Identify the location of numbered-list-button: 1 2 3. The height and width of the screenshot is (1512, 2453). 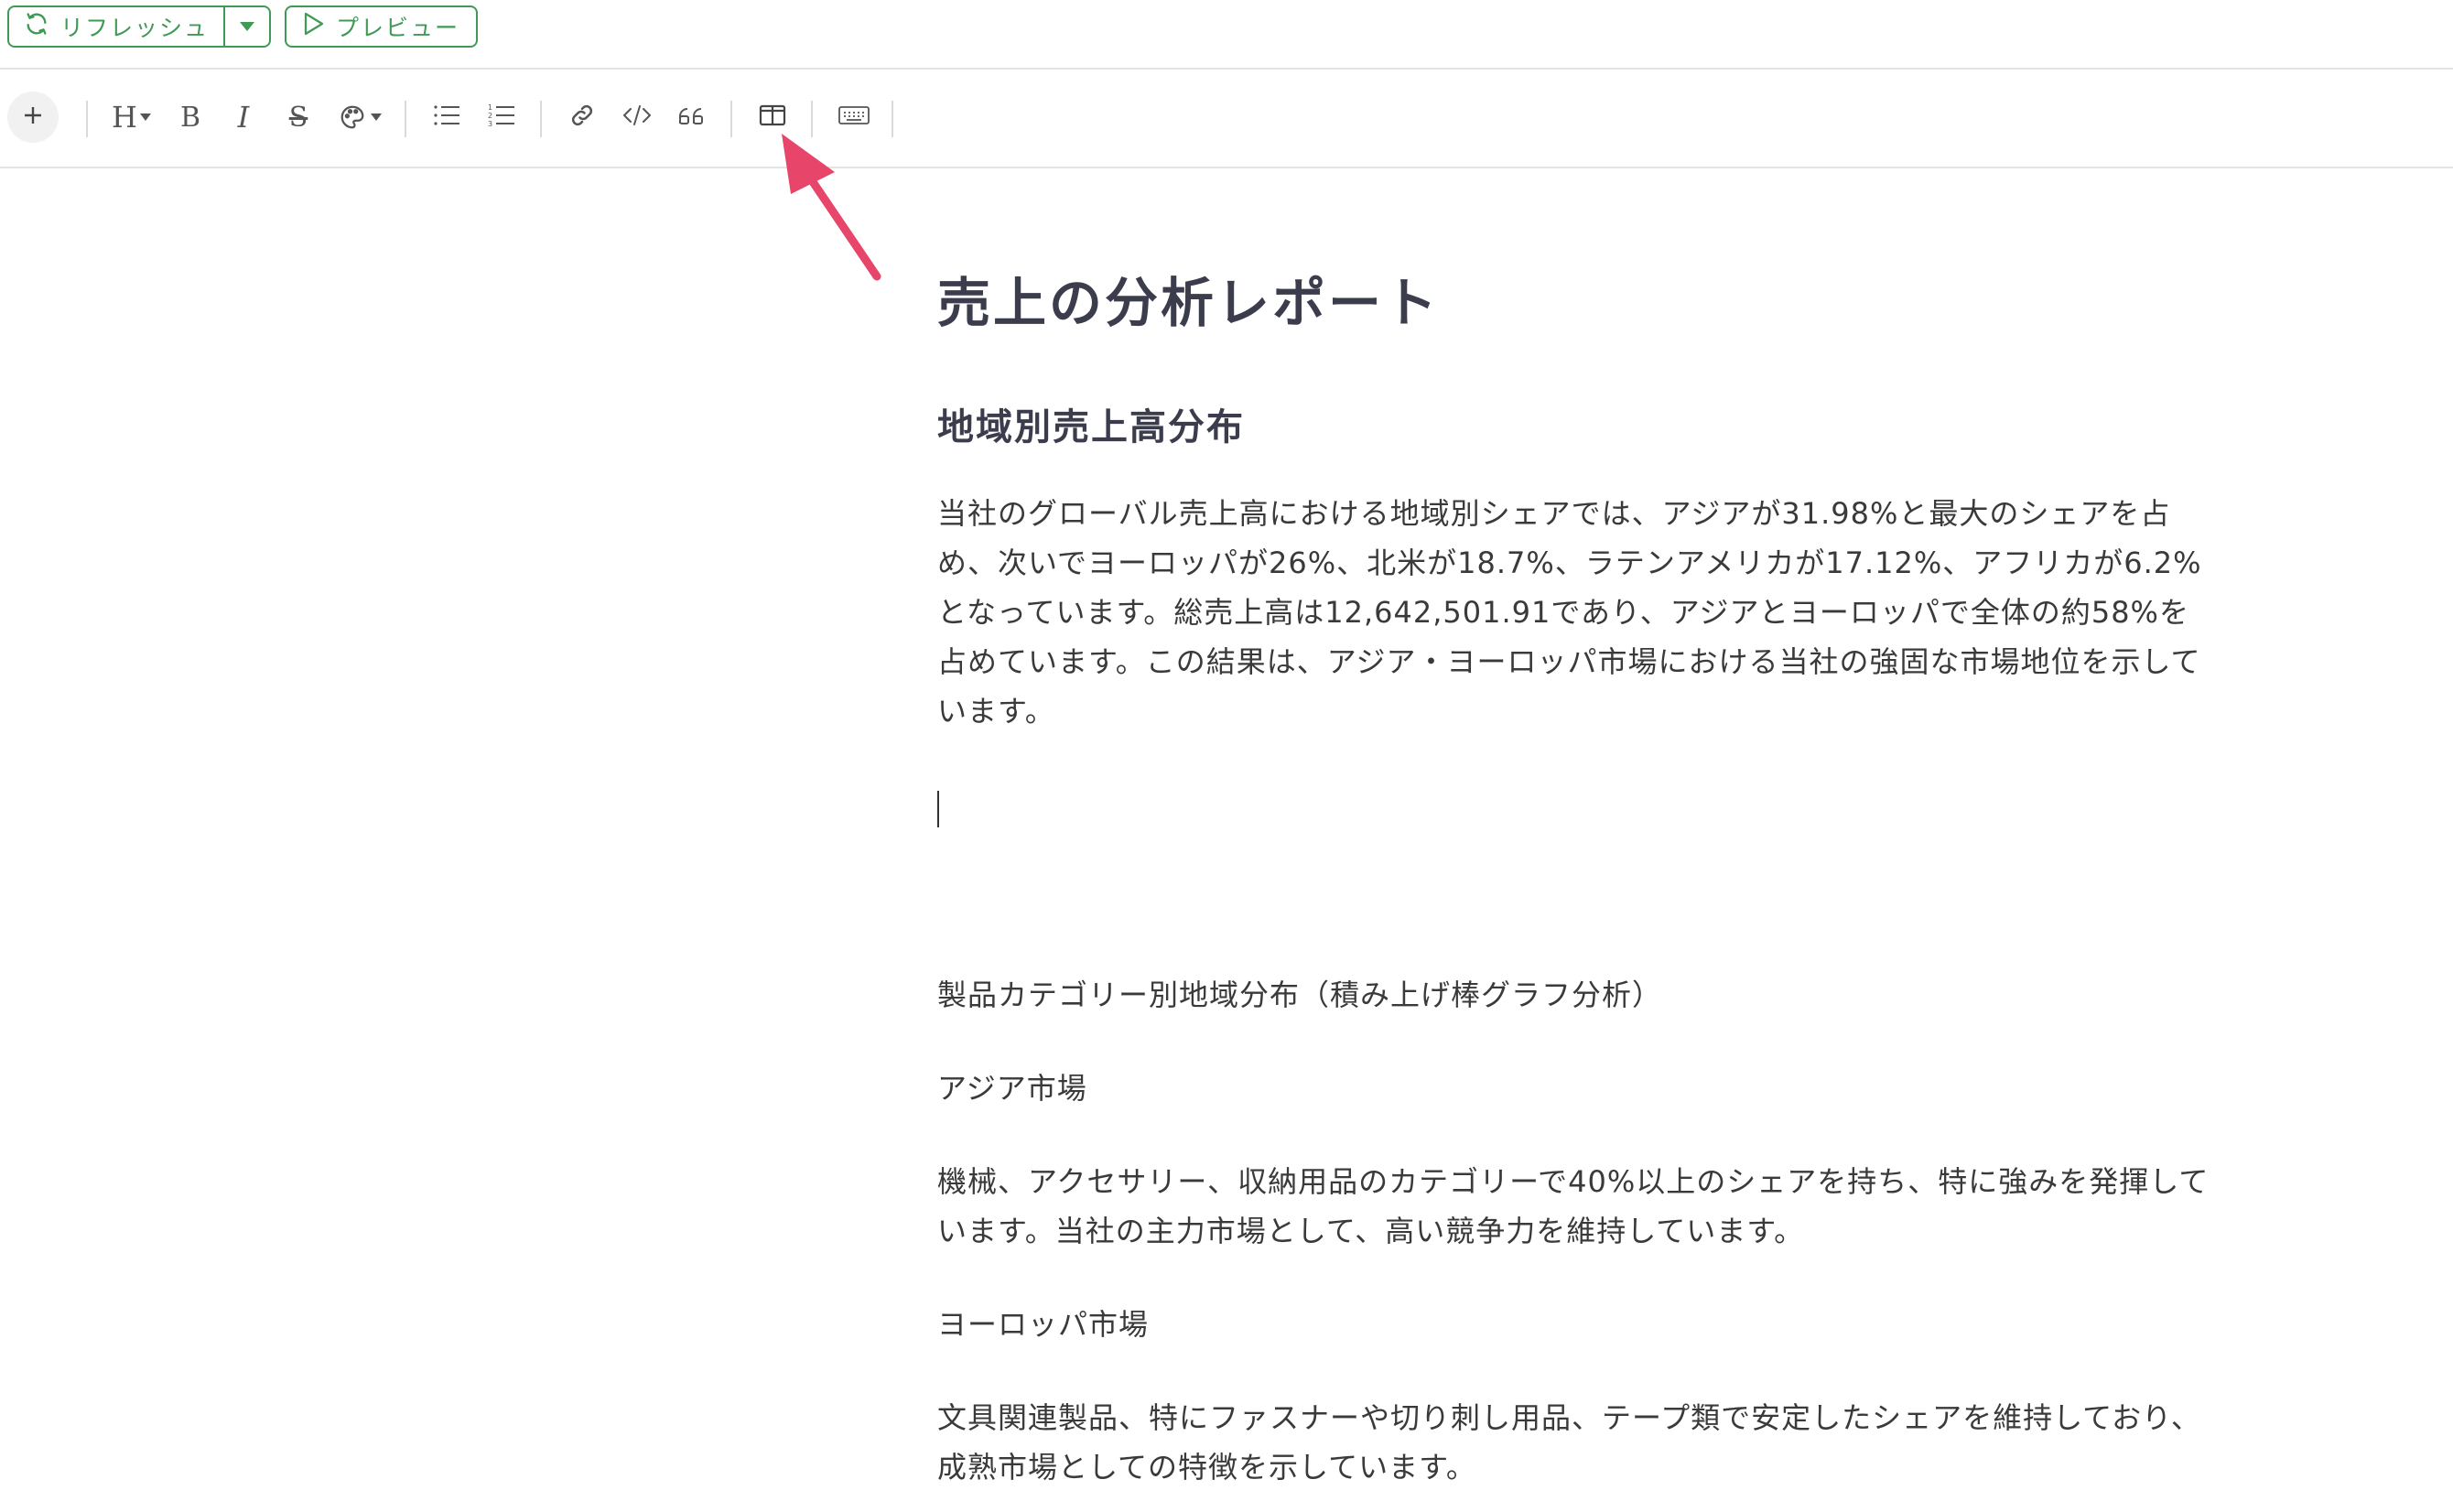
(502, 117).